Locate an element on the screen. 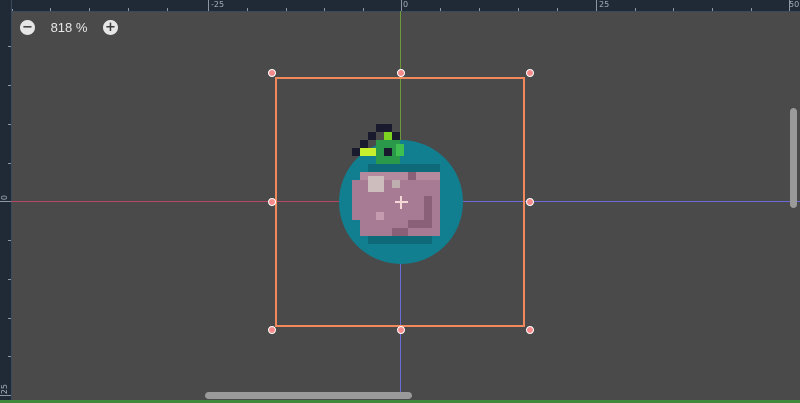  plus-circle-icon: + is located at coordinates (110, 27).